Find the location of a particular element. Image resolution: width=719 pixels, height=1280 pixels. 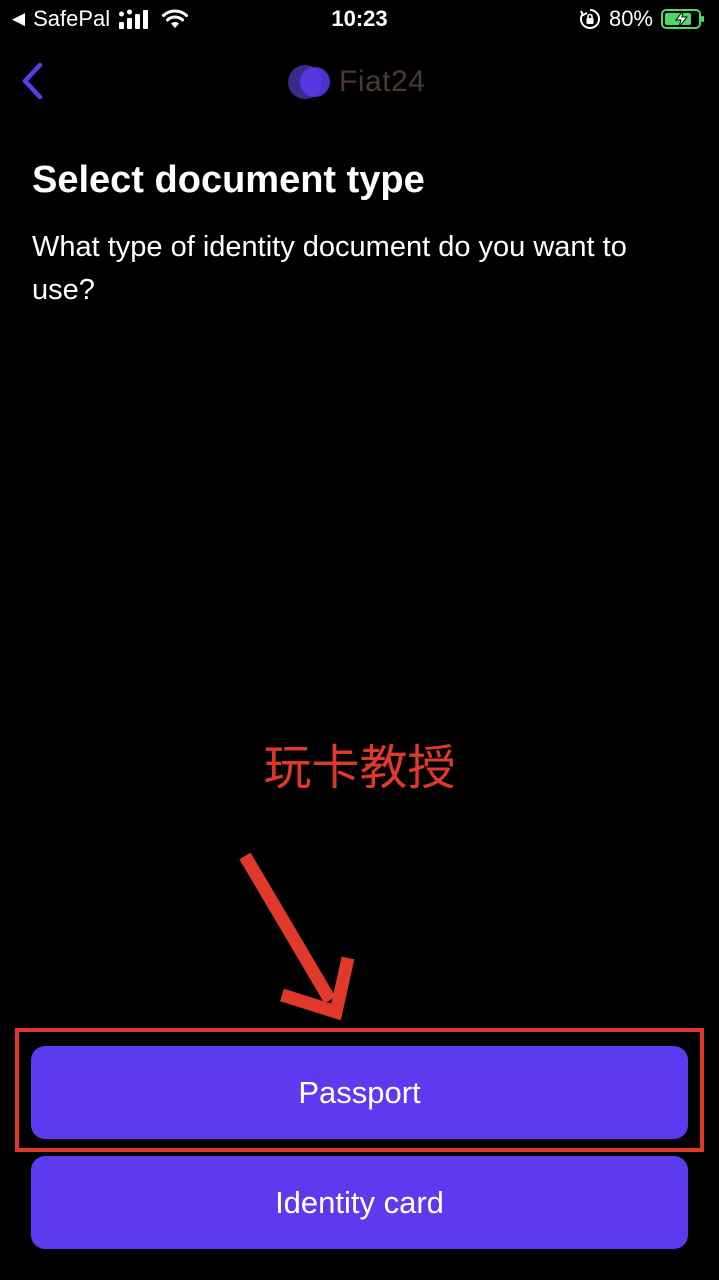

logo-text: Fiat24 is located at coordinates (382, 81).